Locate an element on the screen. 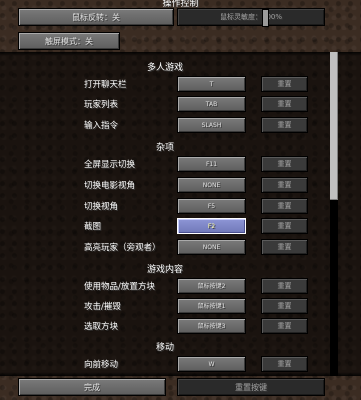 The height and width of the screenshot is (400, 361). options-header: 操作控制 鼠标反转：关 鼠标灵敏度：100% 触屏模式：关 is located at coordinates (180, 26).